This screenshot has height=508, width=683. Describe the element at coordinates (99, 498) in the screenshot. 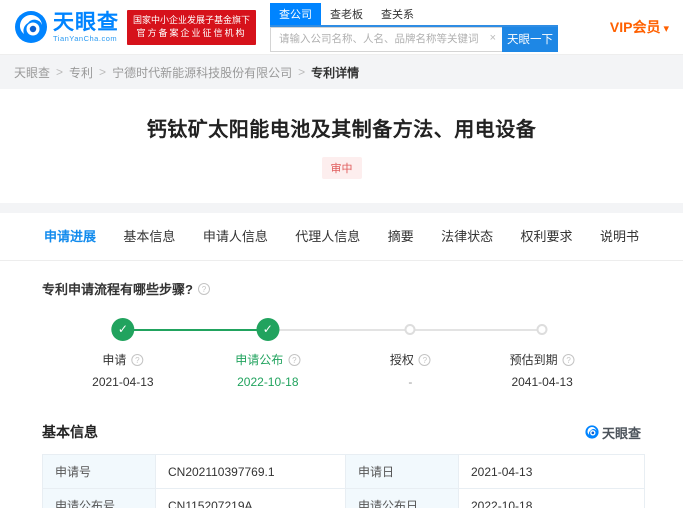

I see `field-label: 申请公布号` at that location.